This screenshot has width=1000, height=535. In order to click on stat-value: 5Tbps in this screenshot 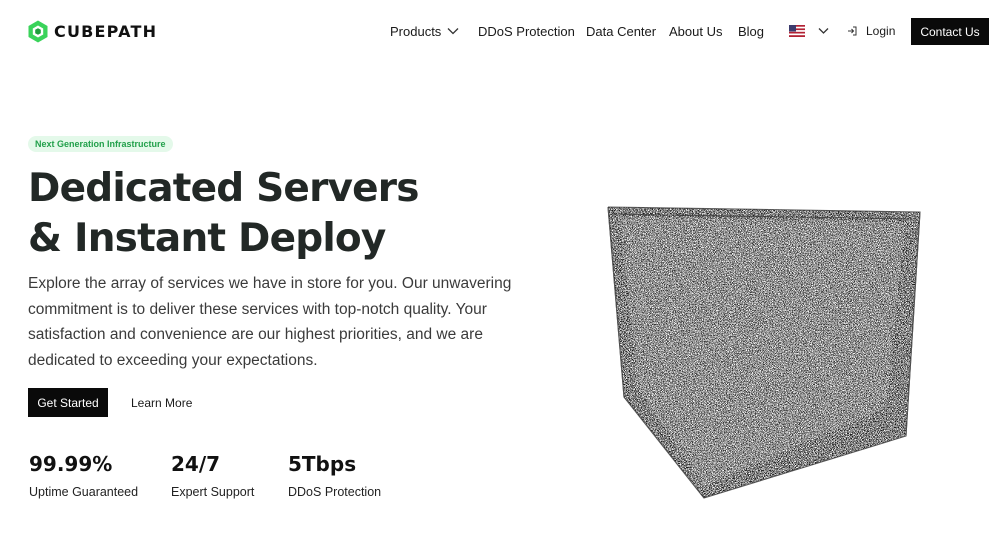, I will do `click(322, 464)`.